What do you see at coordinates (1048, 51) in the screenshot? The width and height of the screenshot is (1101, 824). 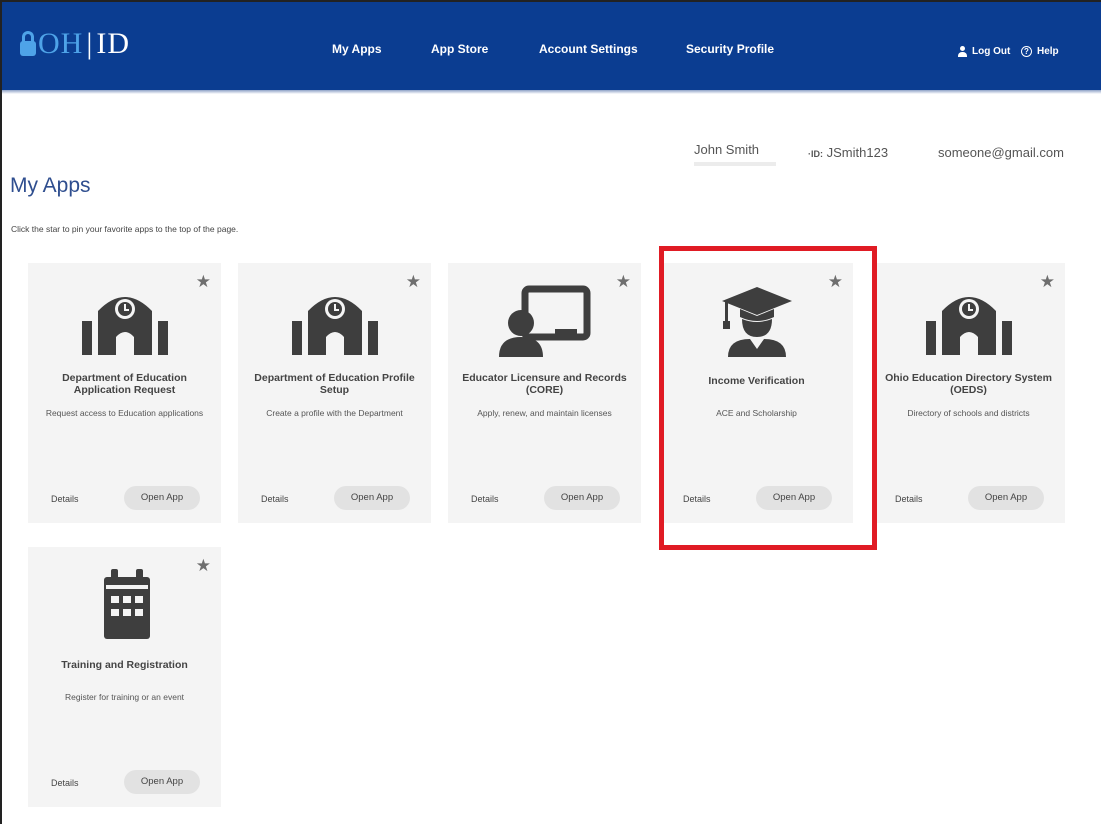 I see `help-label: Help` at bounding box center [1048, 51].